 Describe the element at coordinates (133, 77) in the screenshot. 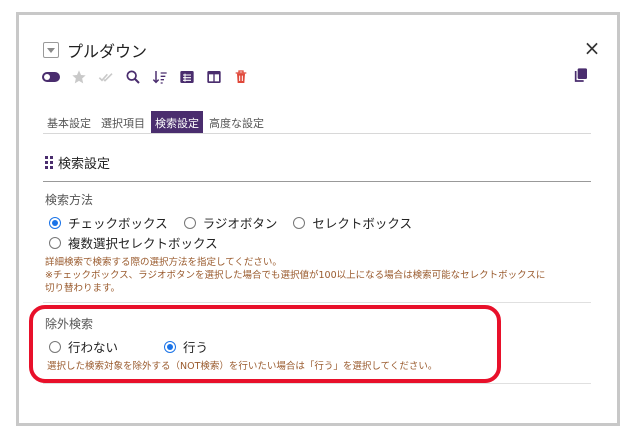

I see `search-icon` at that location.